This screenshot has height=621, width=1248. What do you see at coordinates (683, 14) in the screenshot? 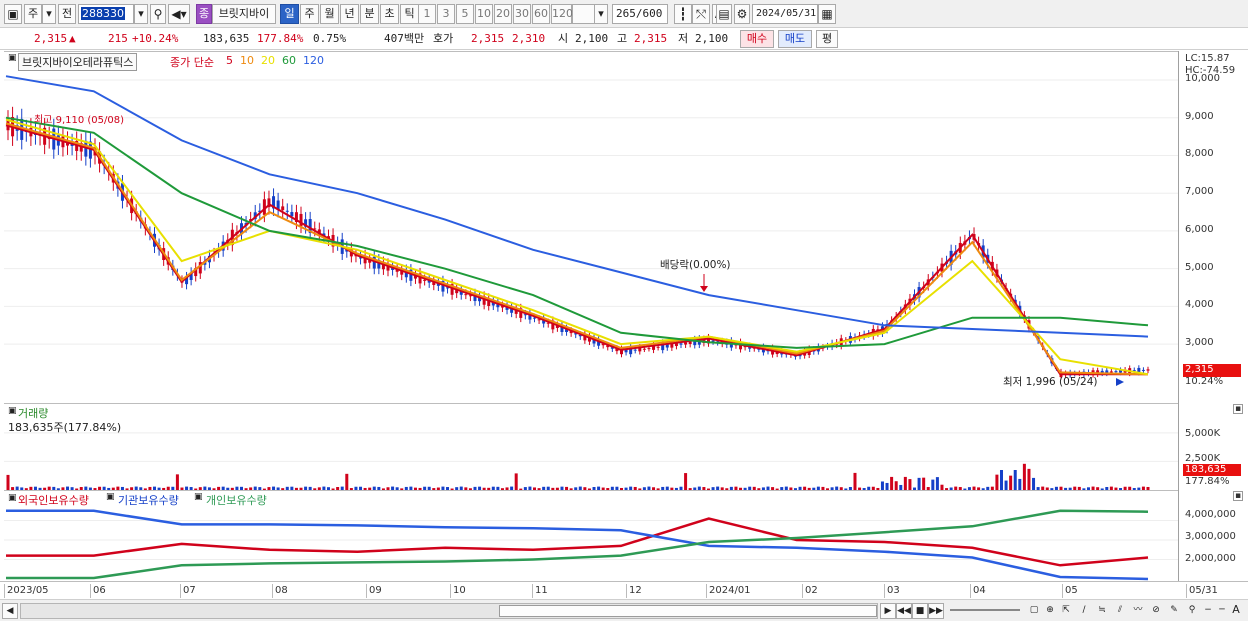
I see `candlestick-icon: ┇` at bounding box center [683, 14].